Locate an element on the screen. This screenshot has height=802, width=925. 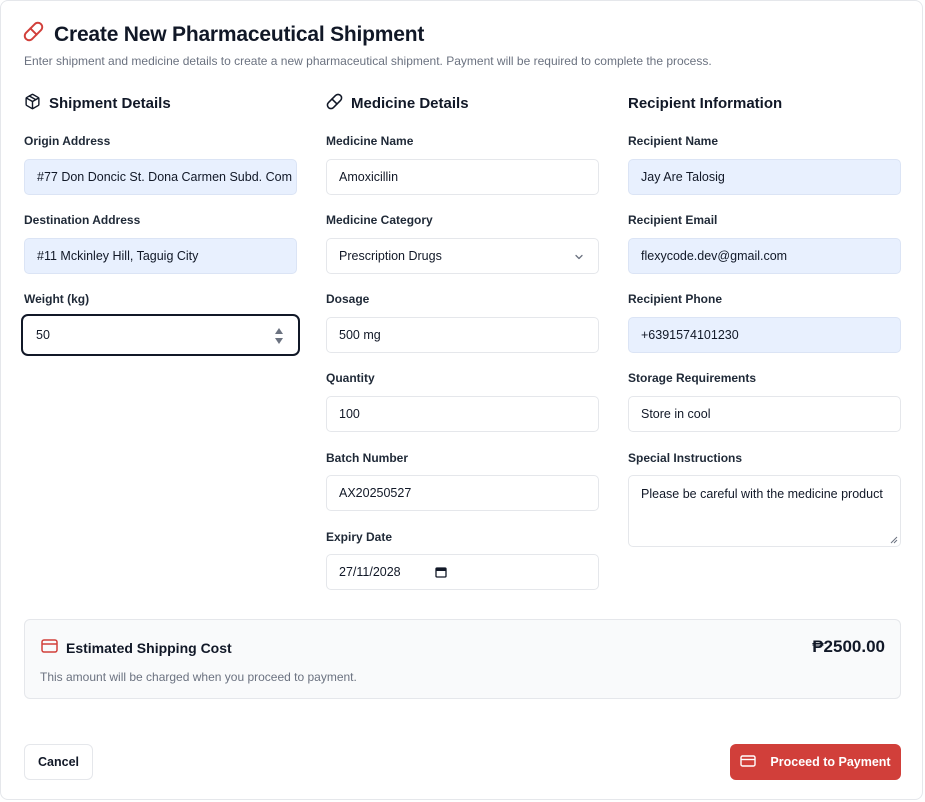
medicine-details-heading: Medicine Details is located at coordinates (463, 103).